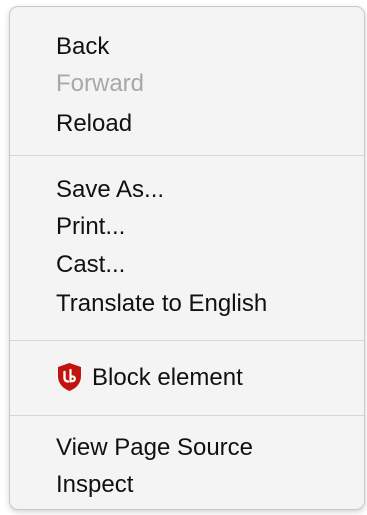 This screenshot has width=367, height=515. Describe the element at coordinates (69, 377) in the screenshot. I see `ublock-origin-icon` at that location.